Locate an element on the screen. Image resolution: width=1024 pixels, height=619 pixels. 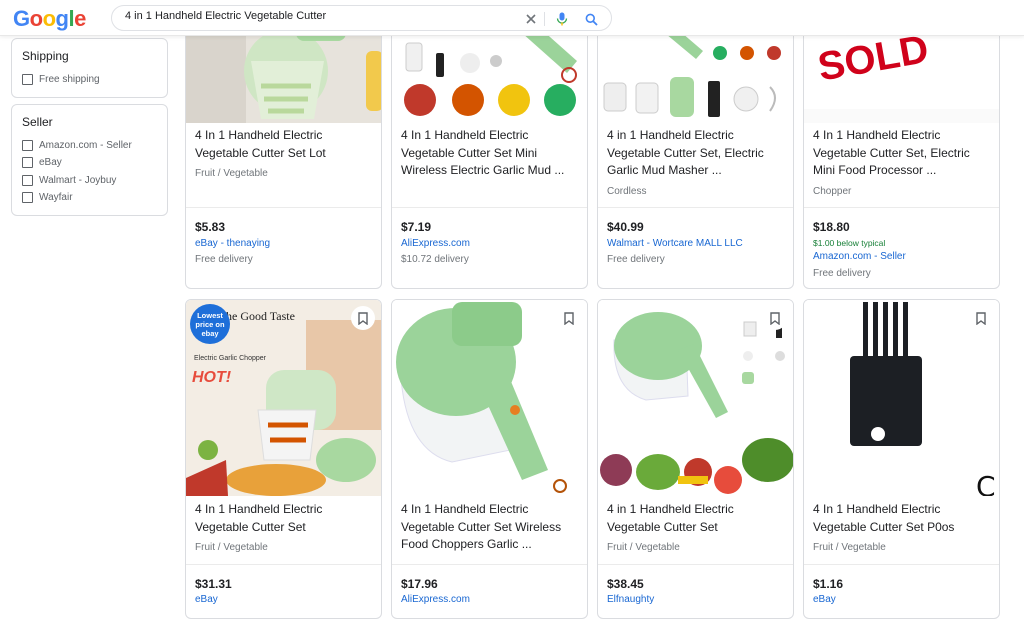
image-caption: he Good Taste is located at coordinates (260, 316).